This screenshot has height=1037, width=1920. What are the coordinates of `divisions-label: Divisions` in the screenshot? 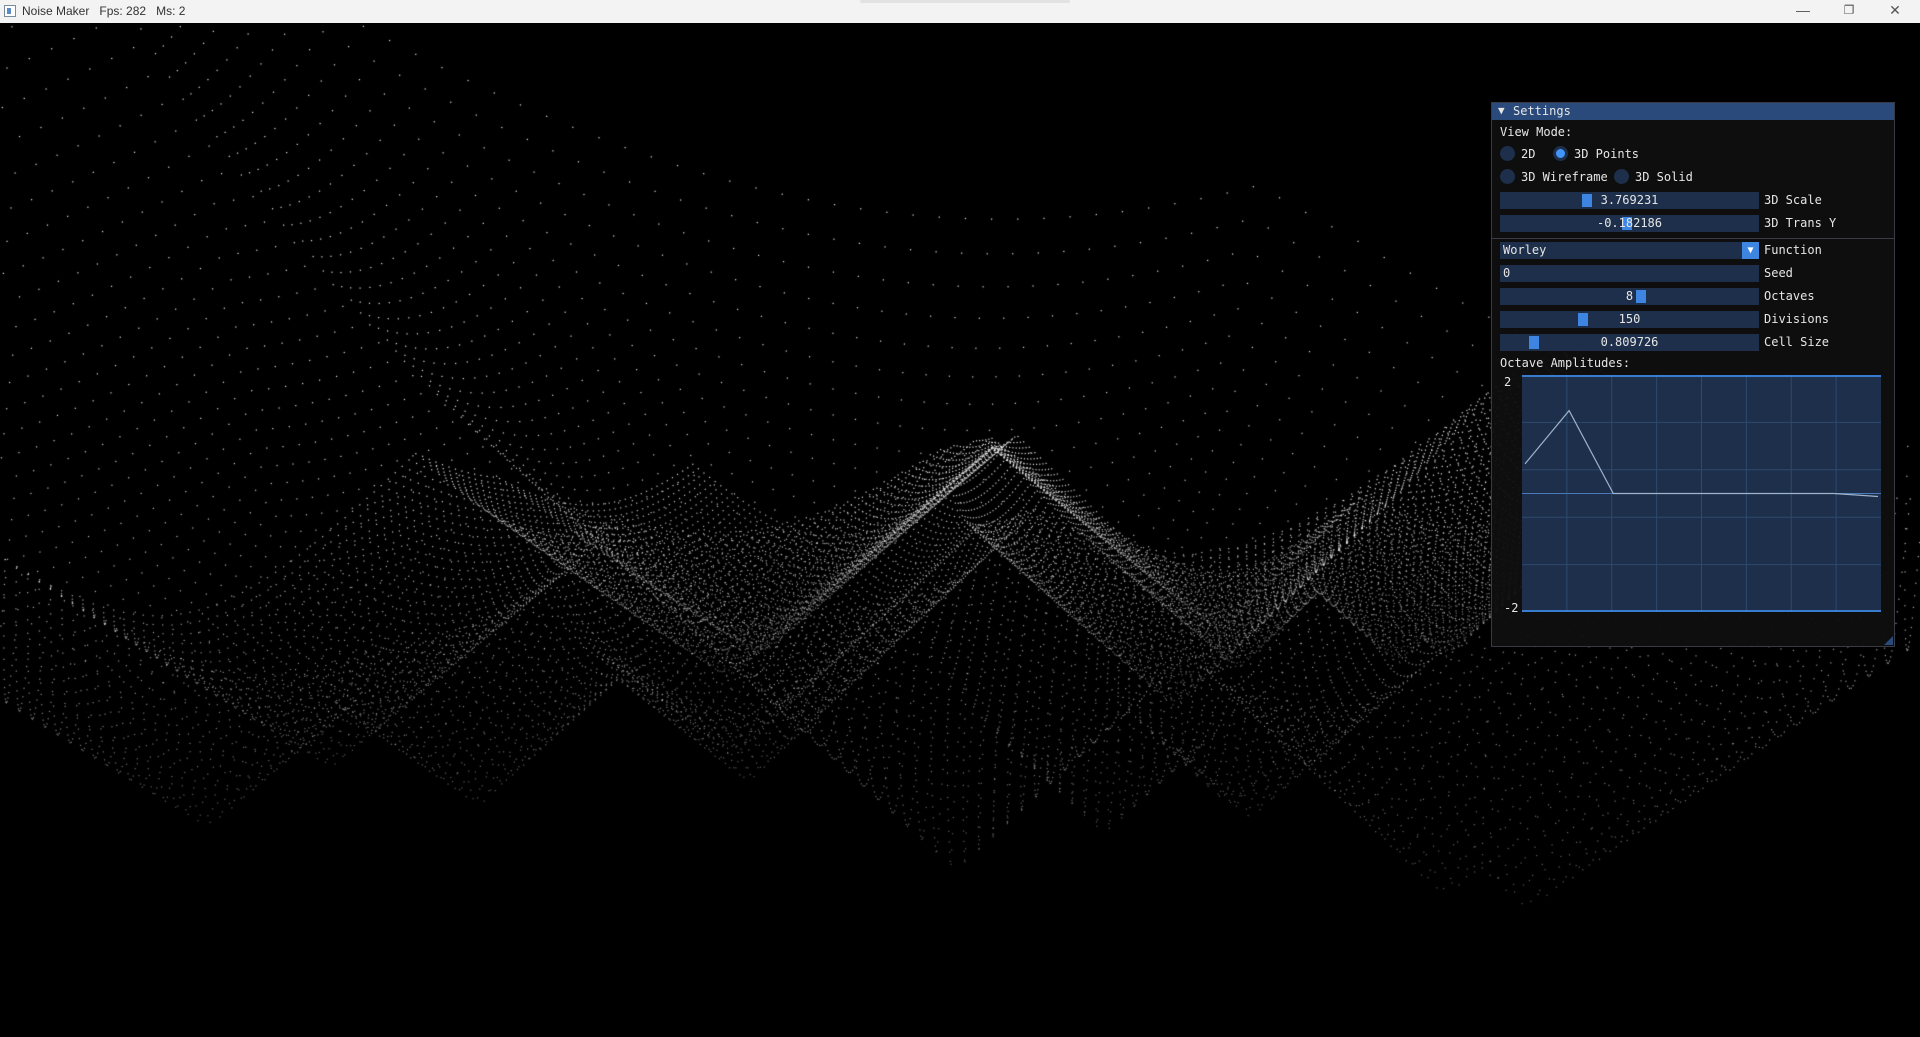 It's located at (1797, 319).